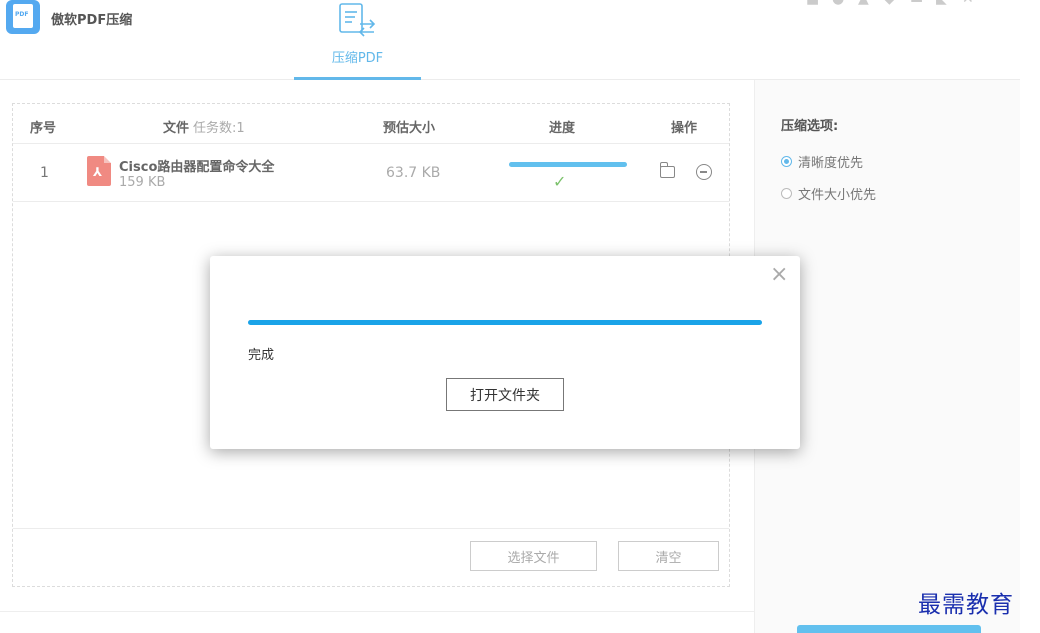 The width and height of the screenshot is (1040, 633). I want to click on open-folder-button: 打开文件夹, so click(505, 394).